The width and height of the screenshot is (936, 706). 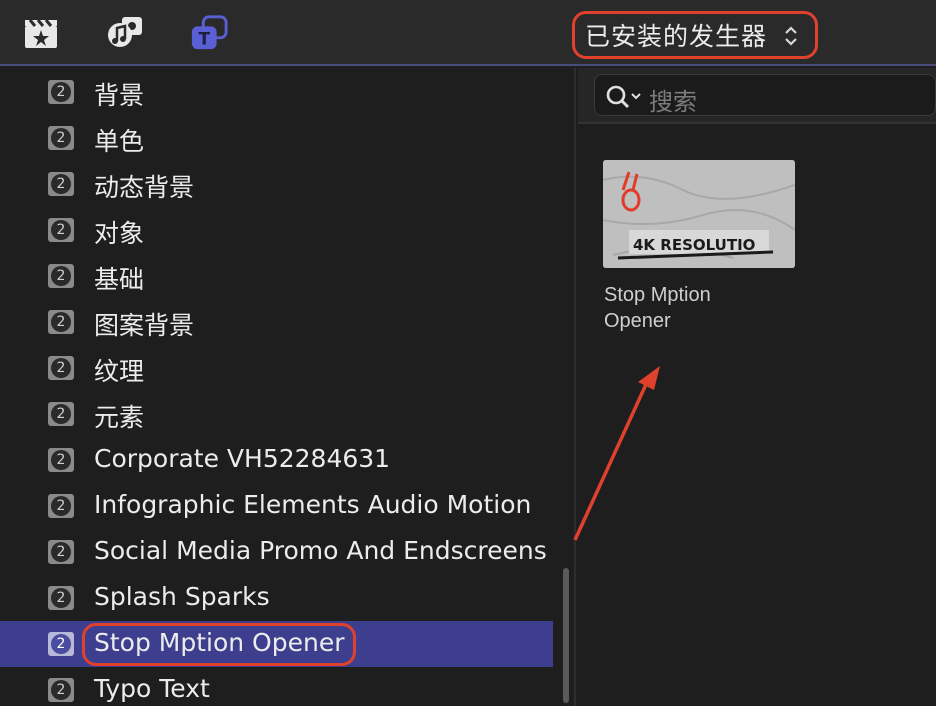 What do you see at coordinates (657, 308) in the screenshot?
I see `thumbnail-title: Stop Mption Opener` at bounding box center [657, 308].